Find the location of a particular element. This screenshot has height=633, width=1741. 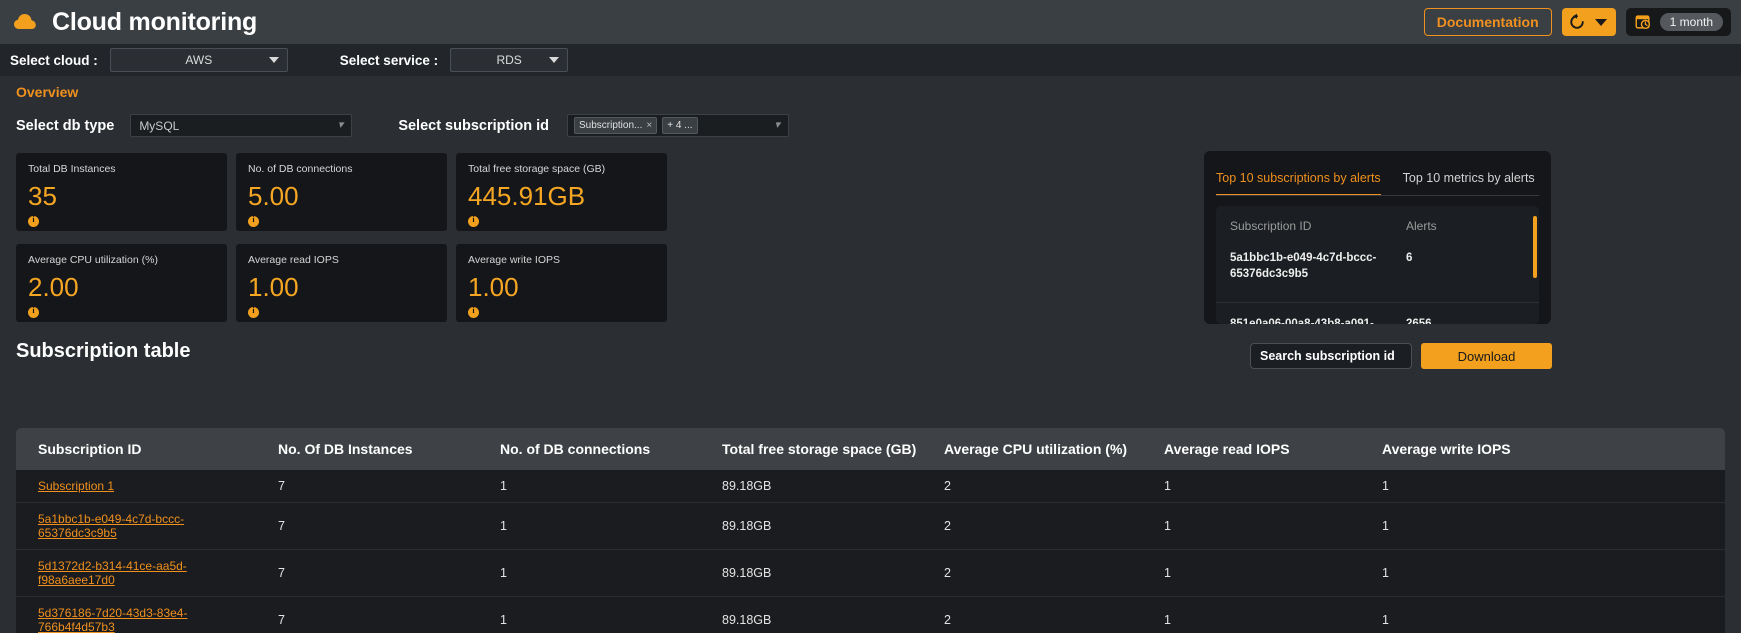

service-select: RDS is located at coordinates (509, 60).